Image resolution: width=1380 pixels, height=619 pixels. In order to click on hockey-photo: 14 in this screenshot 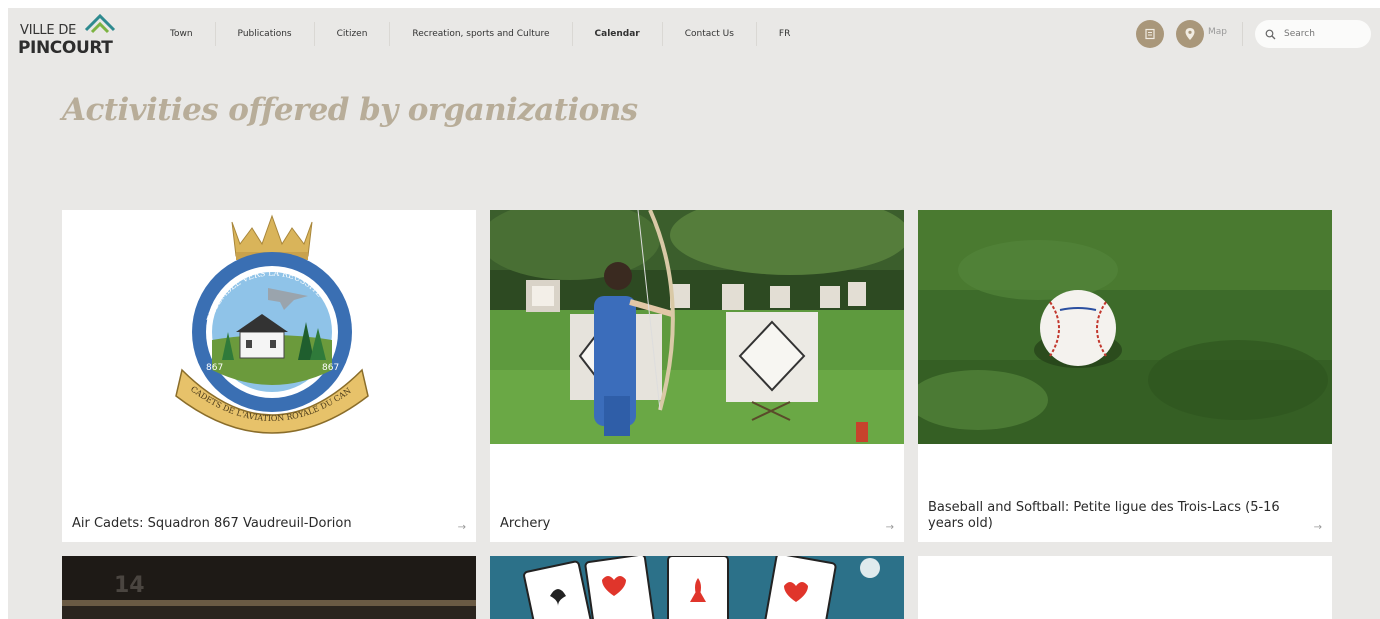, I will do `click(269, 587)`.